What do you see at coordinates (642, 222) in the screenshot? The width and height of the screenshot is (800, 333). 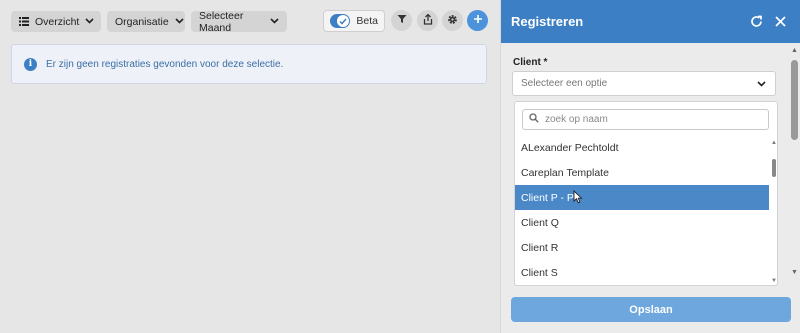 I see `option-item: Client Q` at bounding box center [642, 222].